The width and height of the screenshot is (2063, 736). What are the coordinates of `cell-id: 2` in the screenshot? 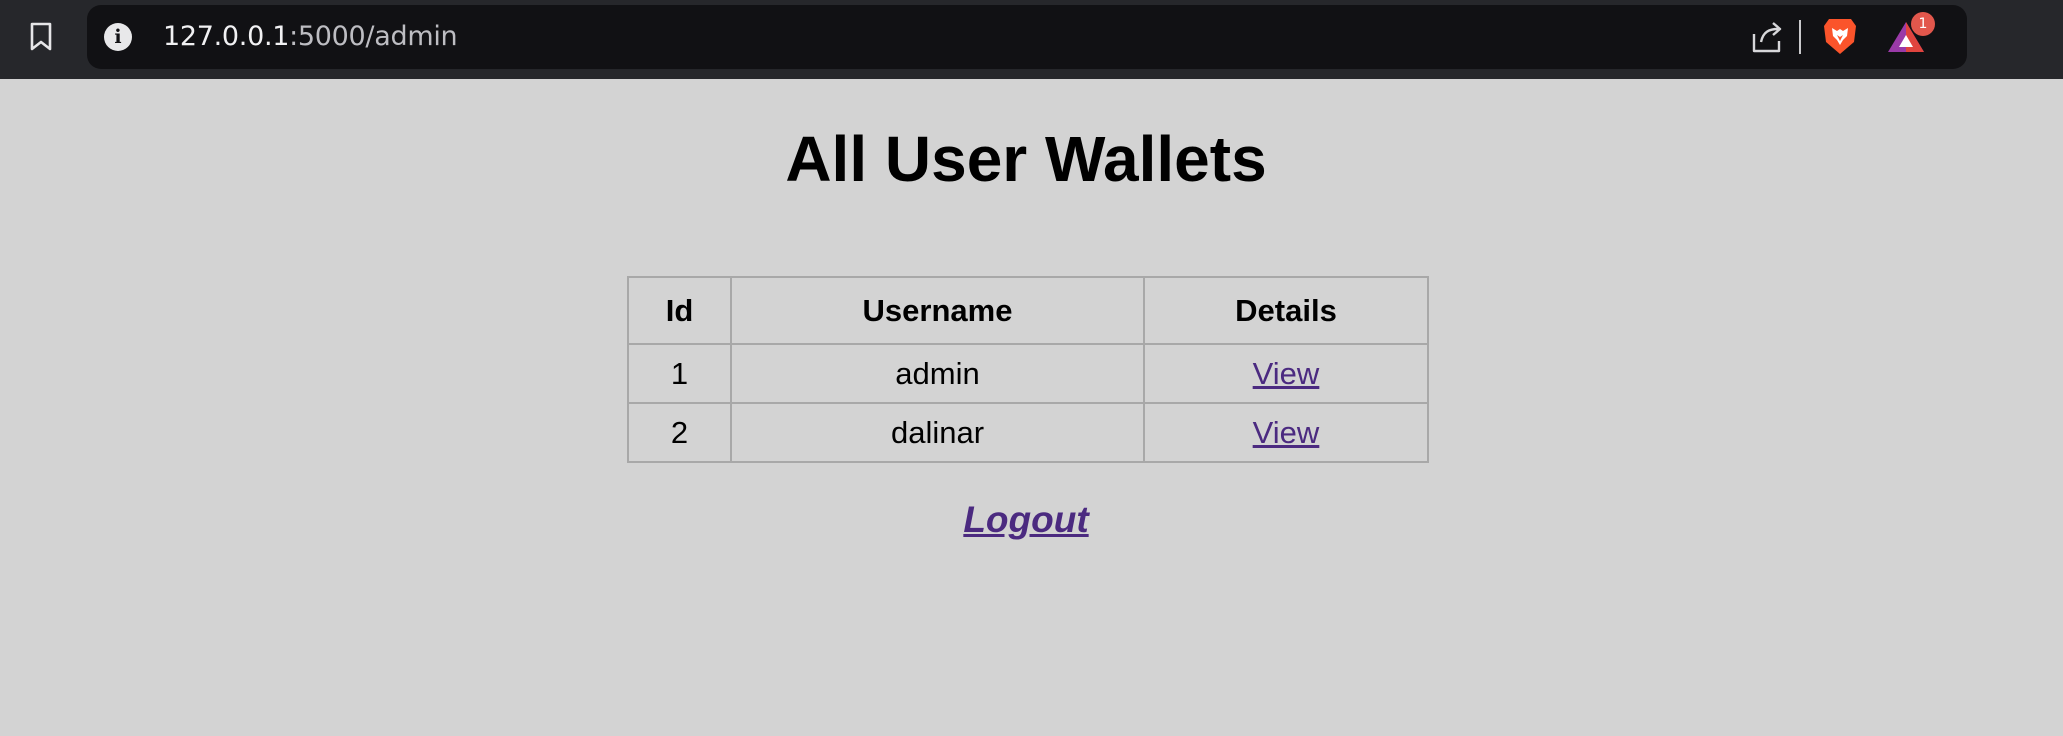 It's located at (679, 432).